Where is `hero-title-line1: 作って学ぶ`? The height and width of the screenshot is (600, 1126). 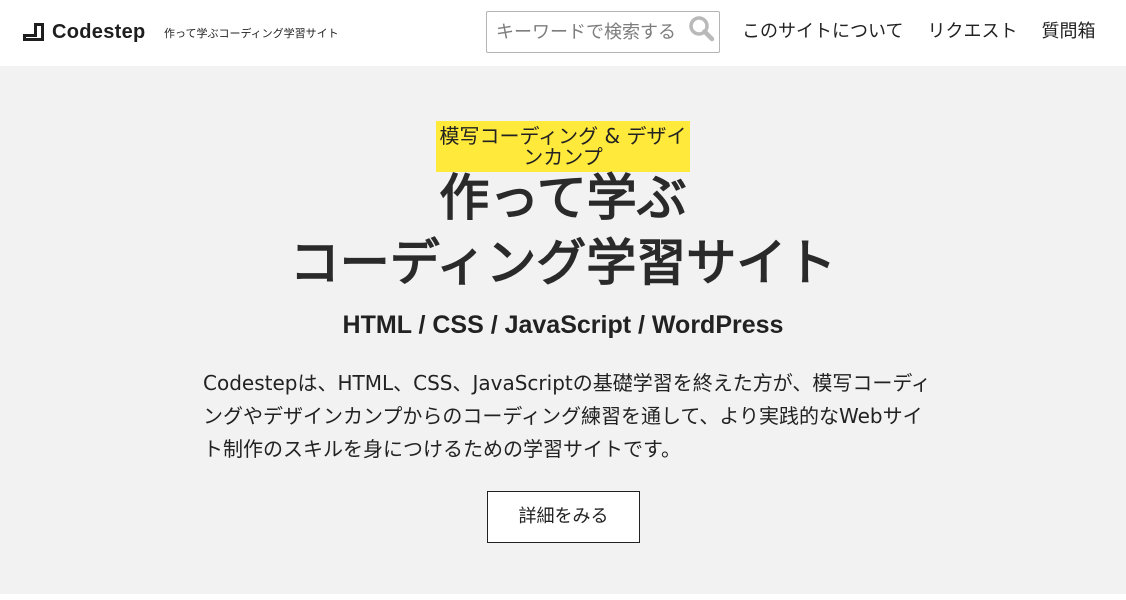
hero-title-line1: 作って学ぶ is located at coordinates (563, 198).